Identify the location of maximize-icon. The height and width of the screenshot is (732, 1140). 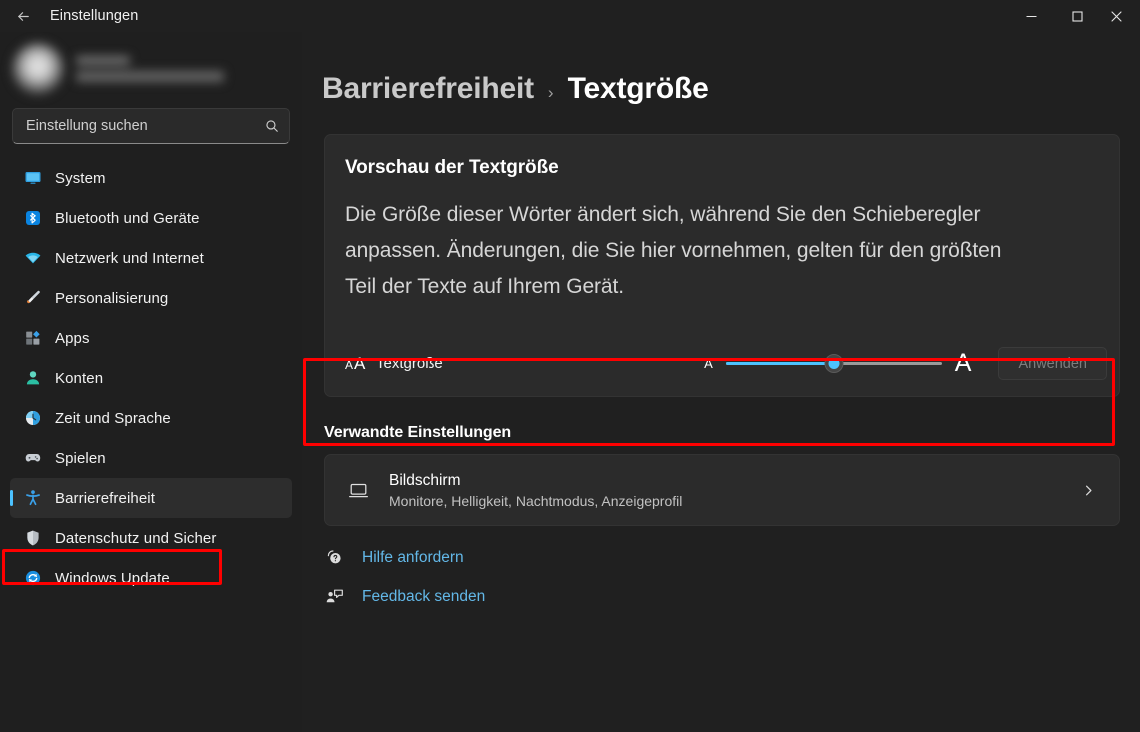
(1077, 16).